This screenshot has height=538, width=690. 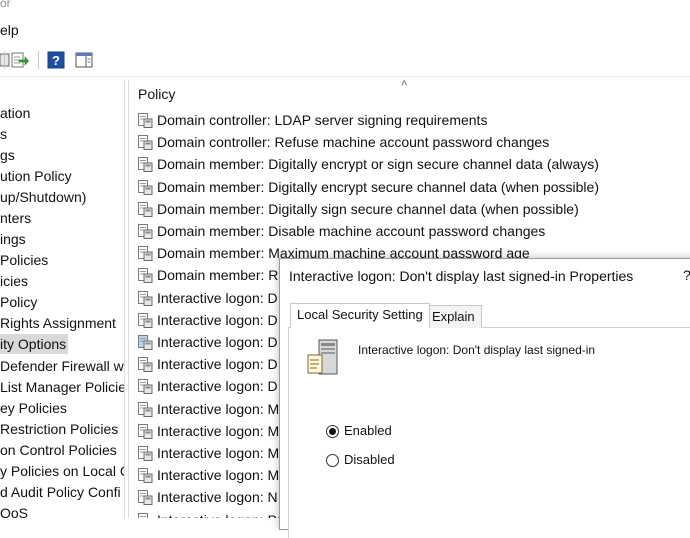 What do you see at coordinates (360, 315) in the screenshot?
I see `tab-local-security-setting: Local Security Setting` at bounding box center [360, 315].